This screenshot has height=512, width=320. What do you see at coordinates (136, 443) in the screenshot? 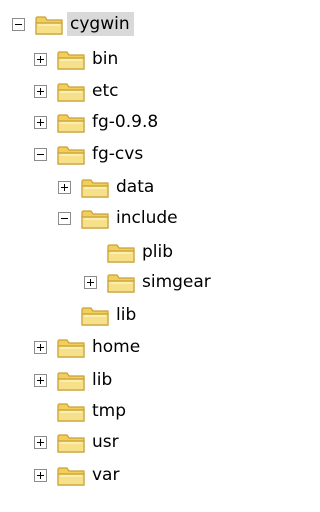
I see `tree-item: usr` at bounding box center [136, 443].